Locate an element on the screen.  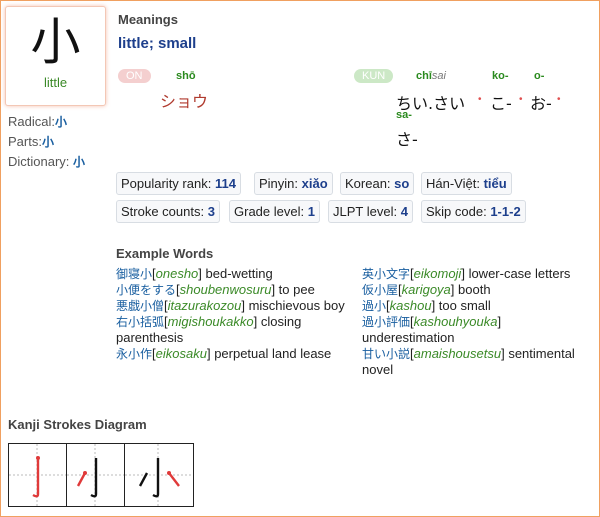
example-word-item: 永小作[eikosaku] perpetual land lease is located at coordinates (224, 353).